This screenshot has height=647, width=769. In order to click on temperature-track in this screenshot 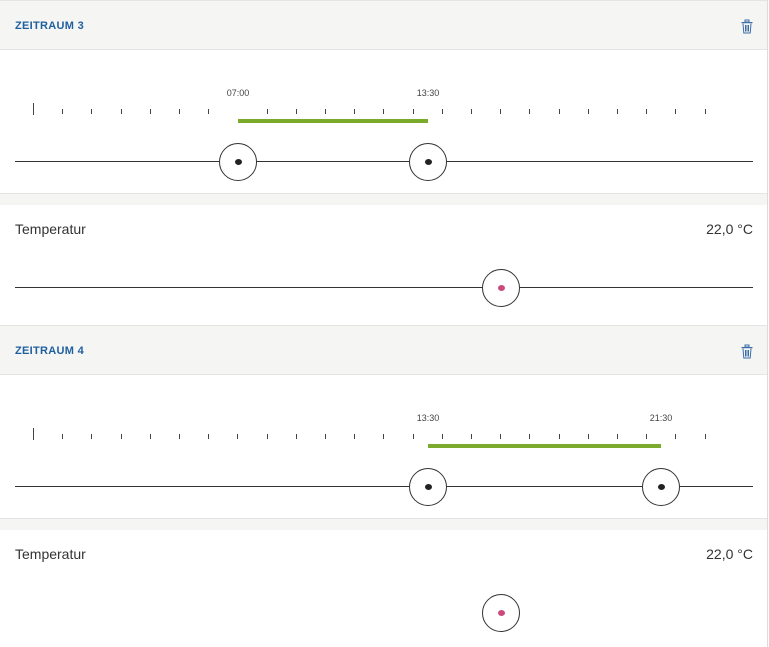, I will do `click(384, 287)`.